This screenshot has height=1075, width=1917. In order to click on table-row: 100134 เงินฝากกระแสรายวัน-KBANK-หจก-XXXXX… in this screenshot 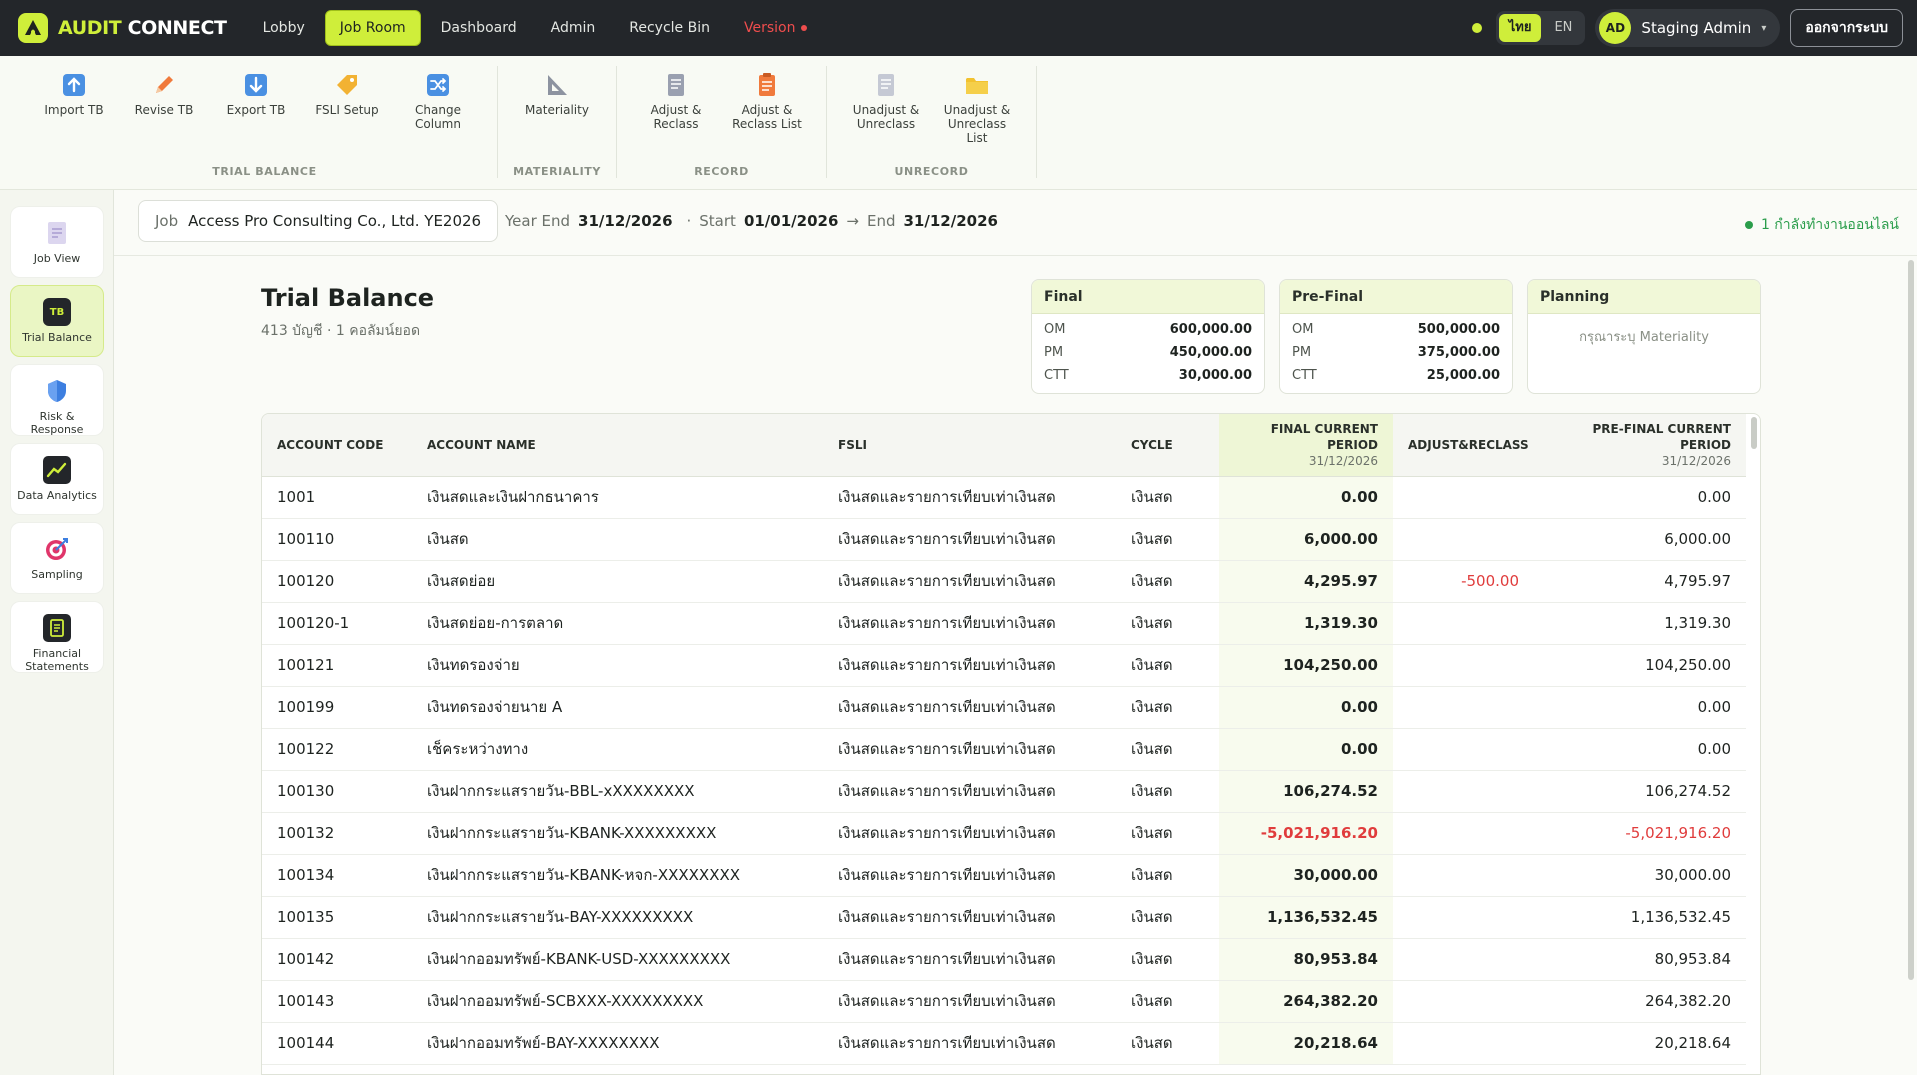, I will do `click(1004, 875)`.